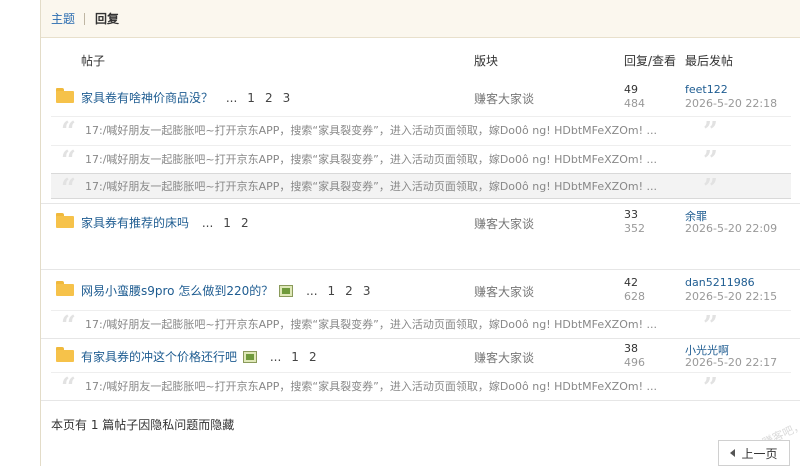 The width and height of the screenshot is (800, 466). I want to click on thread-view-count: 484, so click(634, 103).